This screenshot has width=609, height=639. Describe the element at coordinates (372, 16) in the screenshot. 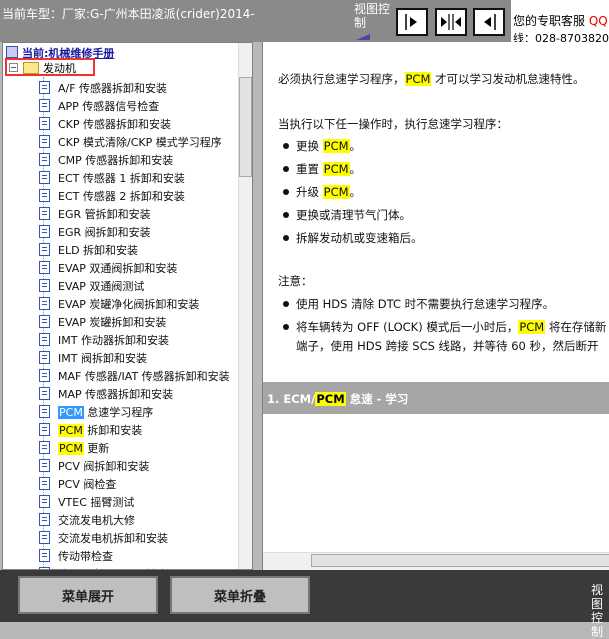

I see `view-control-label: 视图控制` at that location.